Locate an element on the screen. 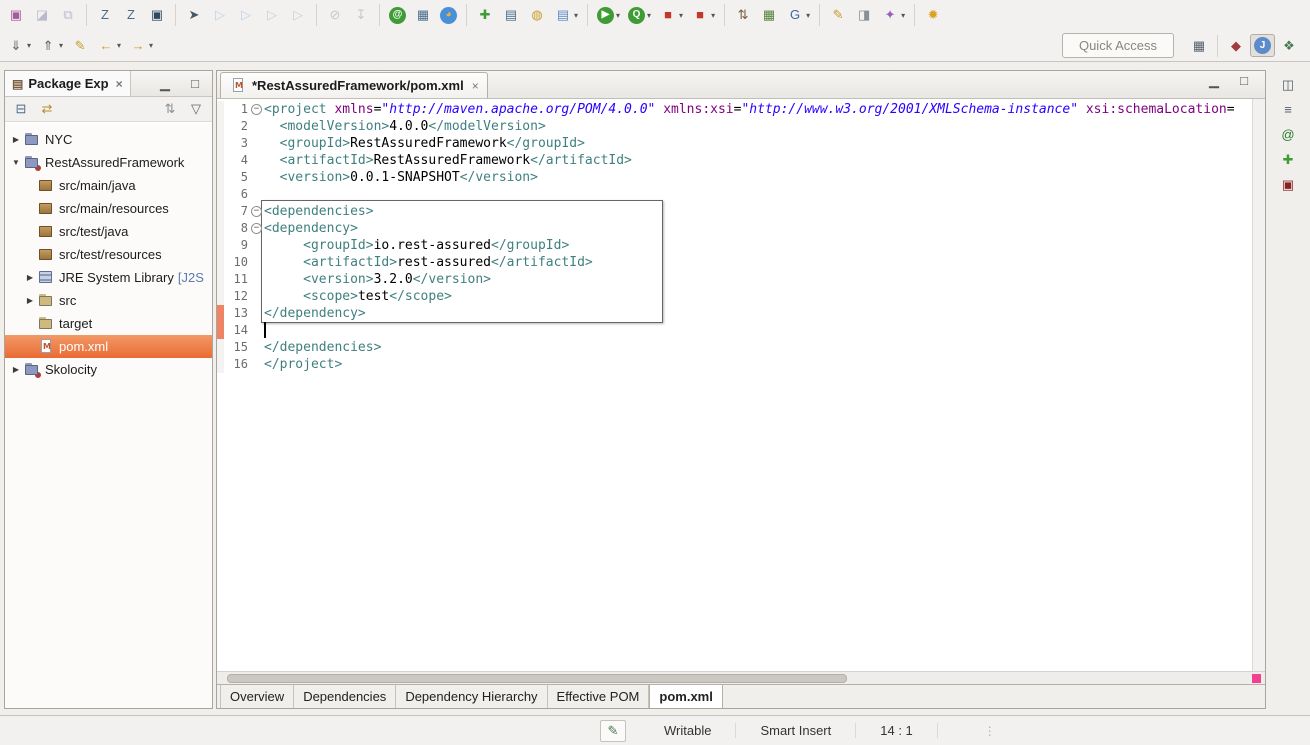  tree-item-nyc: ▶ NYC is located at coordinates (108, 139).